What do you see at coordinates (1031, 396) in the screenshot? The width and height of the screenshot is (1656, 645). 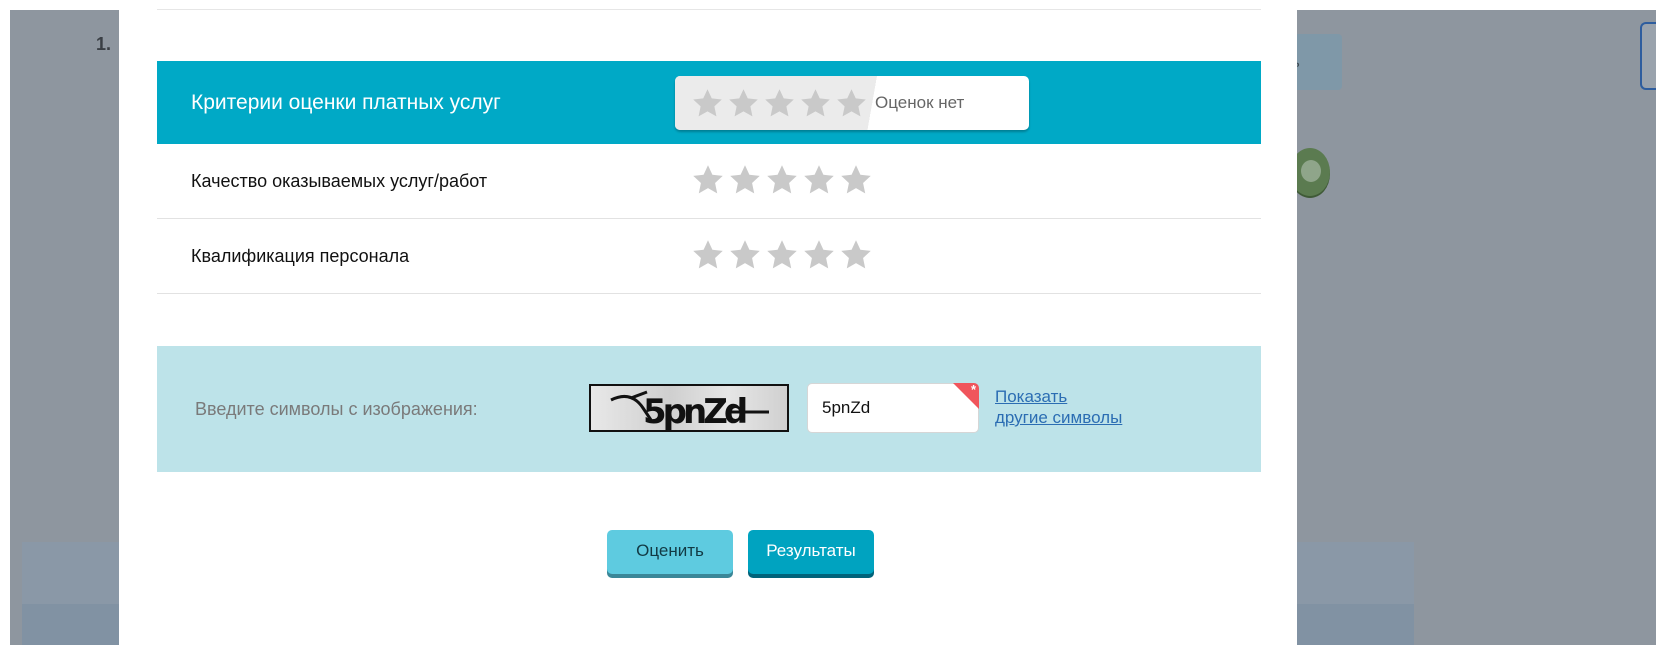 I see `show-other-symbols-line1: Показать` at bounding box center [1031, 396].